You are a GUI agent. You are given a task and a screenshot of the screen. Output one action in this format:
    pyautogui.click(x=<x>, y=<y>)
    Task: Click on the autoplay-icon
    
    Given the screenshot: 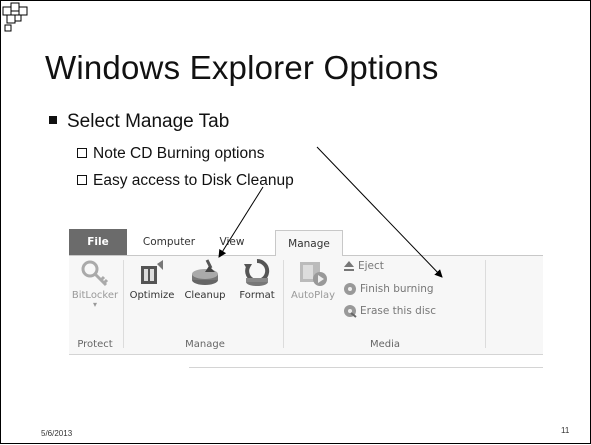 What is the action you would take?
    pyautogui.click(x=313, y=274)
    